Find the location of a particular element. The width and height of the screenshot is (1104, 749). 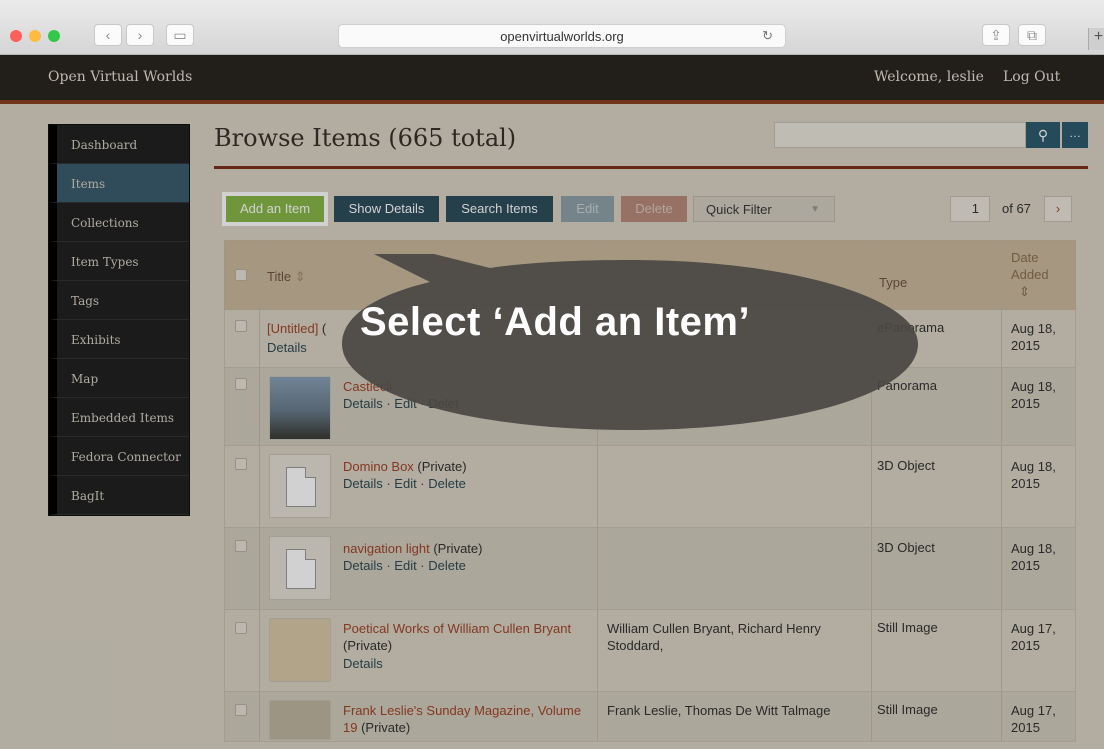

item-title-link: navigation light (Private) is located at coordinates (463, 548).